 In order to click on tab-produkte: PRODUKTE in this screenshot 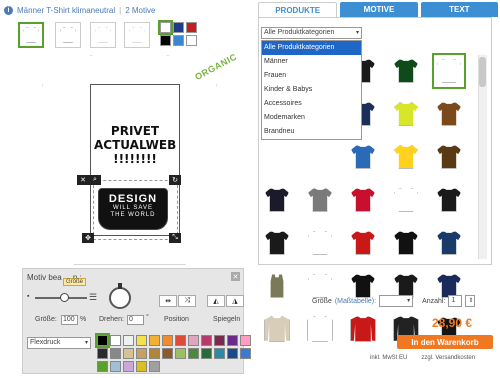, I will do `click(298, 9)`.